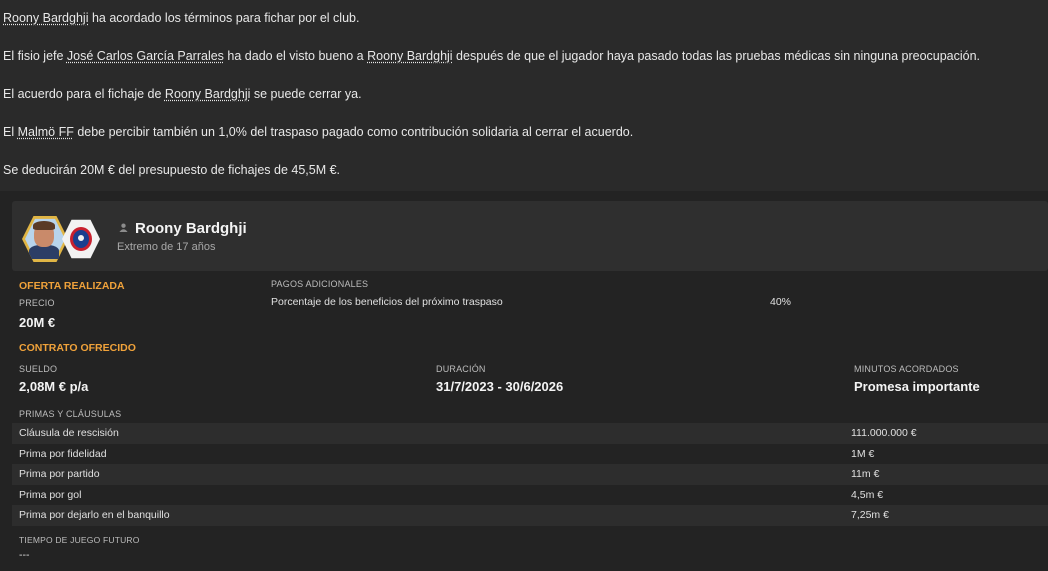 The image size is (1048, 571). I want to click on table-row: Prima por fidelidad 1M €, so click(530, 454).